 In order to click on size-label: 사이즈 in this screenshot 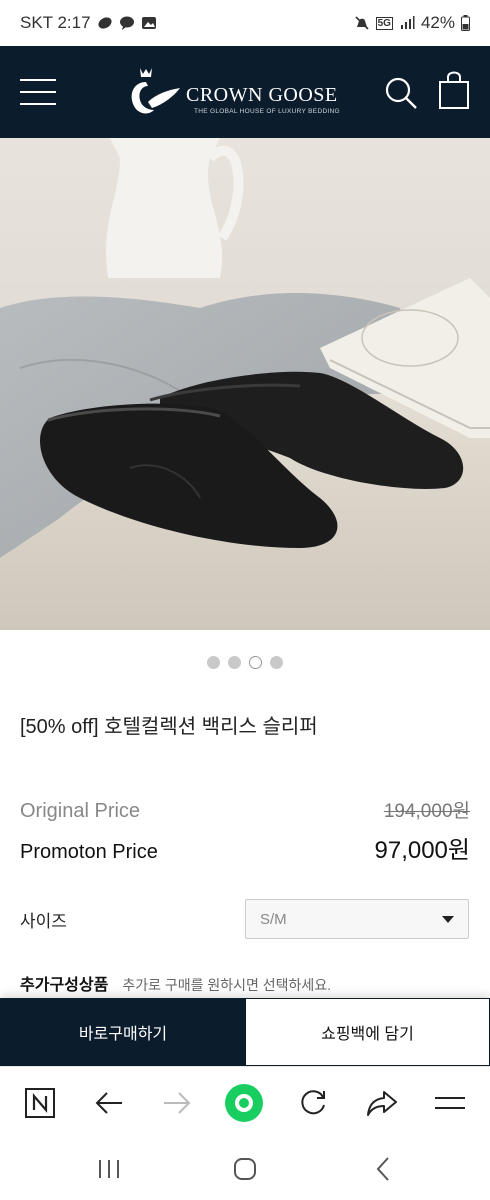, I will do `click(43, 921)`.